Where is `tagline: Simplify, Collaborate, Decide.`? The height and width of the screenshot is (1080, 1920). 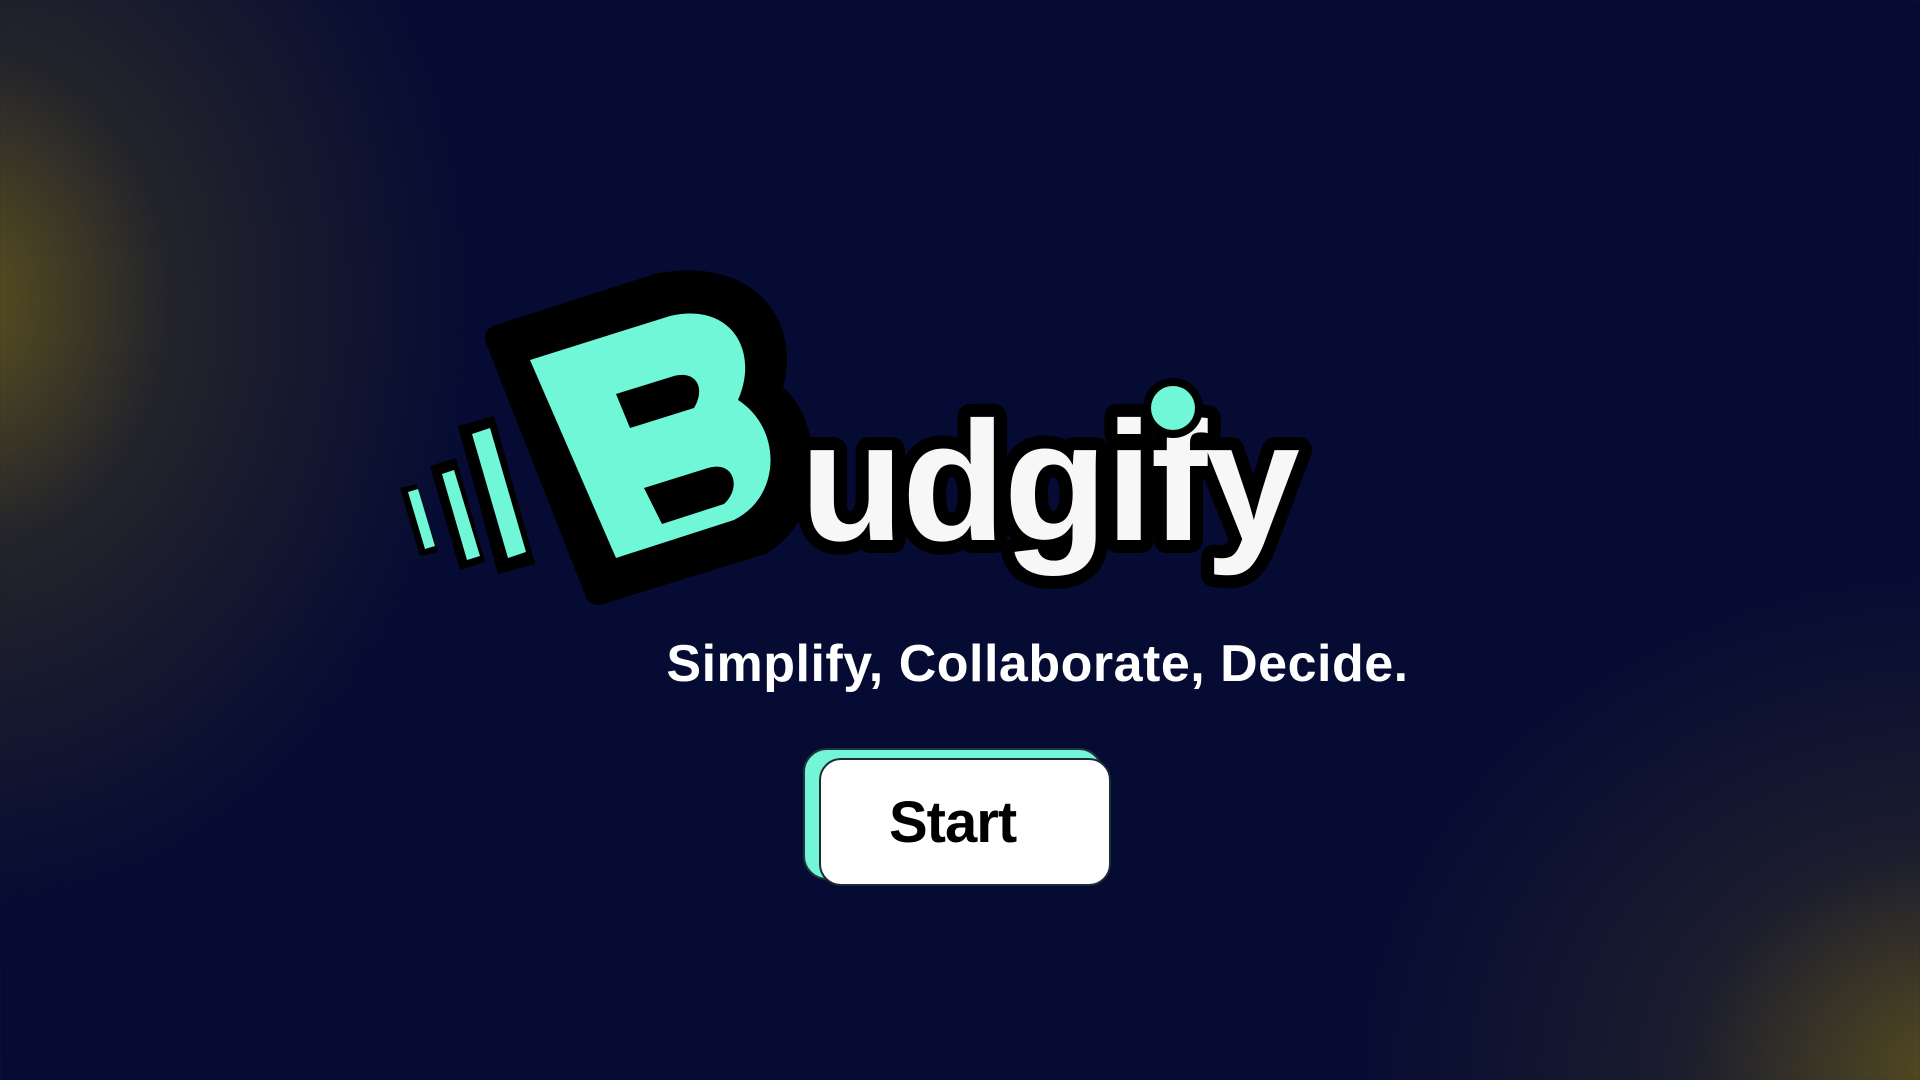
tagline: Simplify, Collaborate, Decide. is located at coordinates (1037, 664).